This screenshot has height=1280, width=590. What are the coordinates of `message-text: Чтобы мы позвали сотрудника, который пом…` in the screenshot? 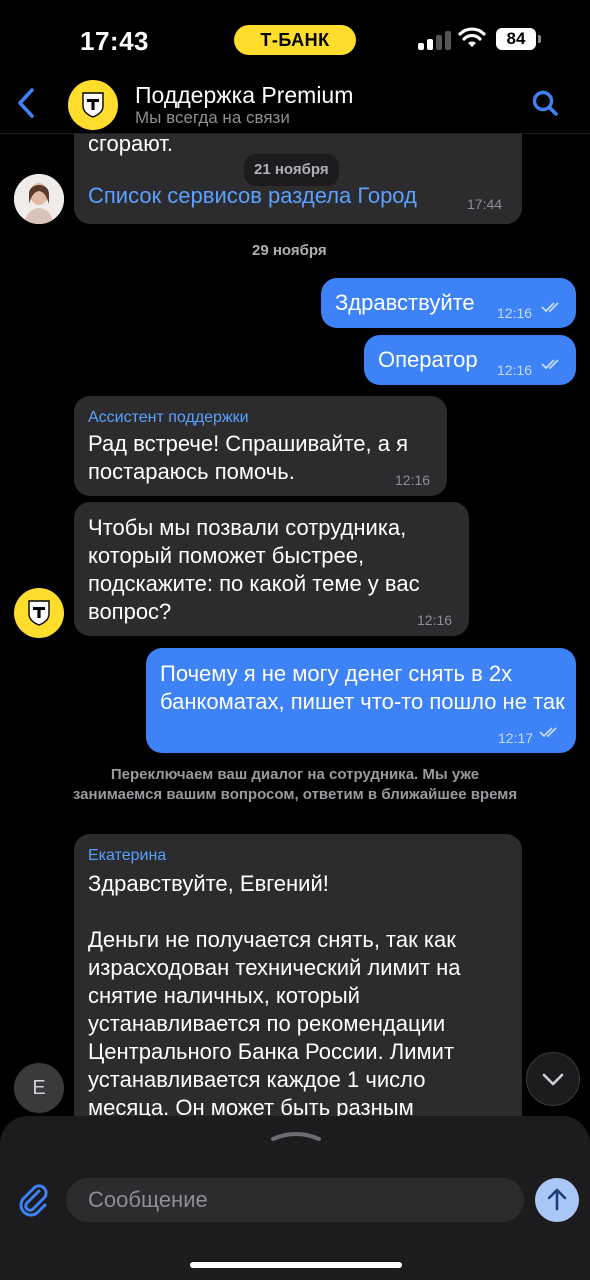 It's located at (254, 569).